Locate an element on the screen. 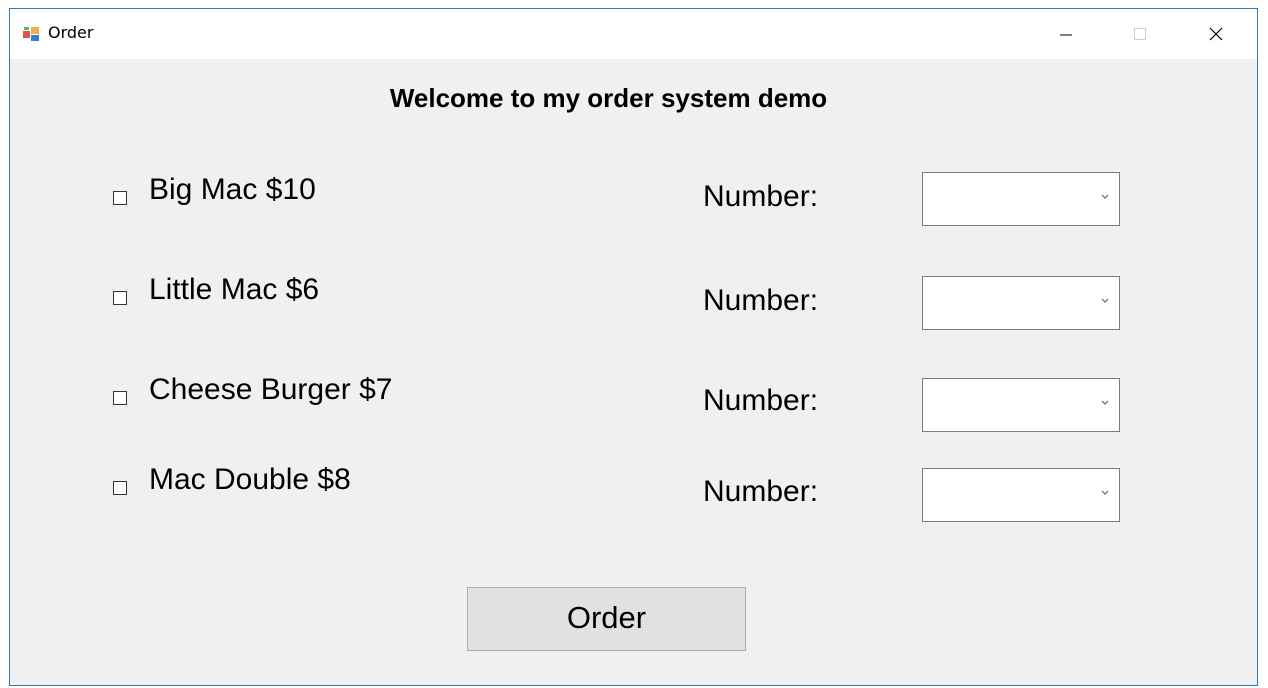  maximize-button is located at coordinates (1140, 34).